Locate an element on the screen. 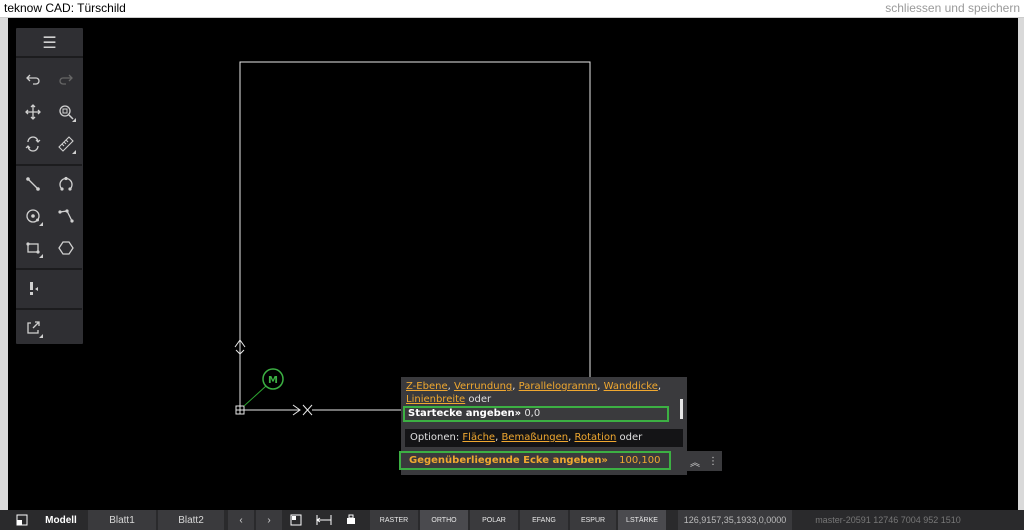 Image resolution: width=1024 pixels, height=530 pixels. toggle-lstaerke: LSTÄRKE is located at coordinates (642, 520).